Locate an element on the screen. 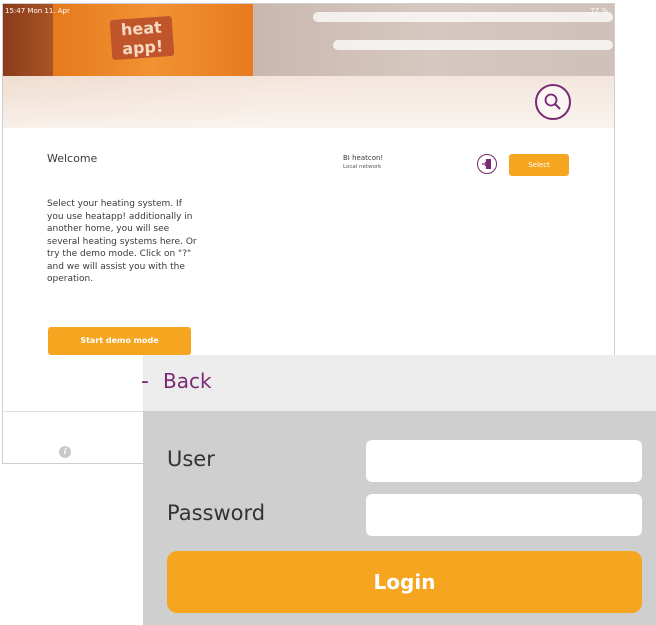  info-icon: i is located at coordinates (65, 452).